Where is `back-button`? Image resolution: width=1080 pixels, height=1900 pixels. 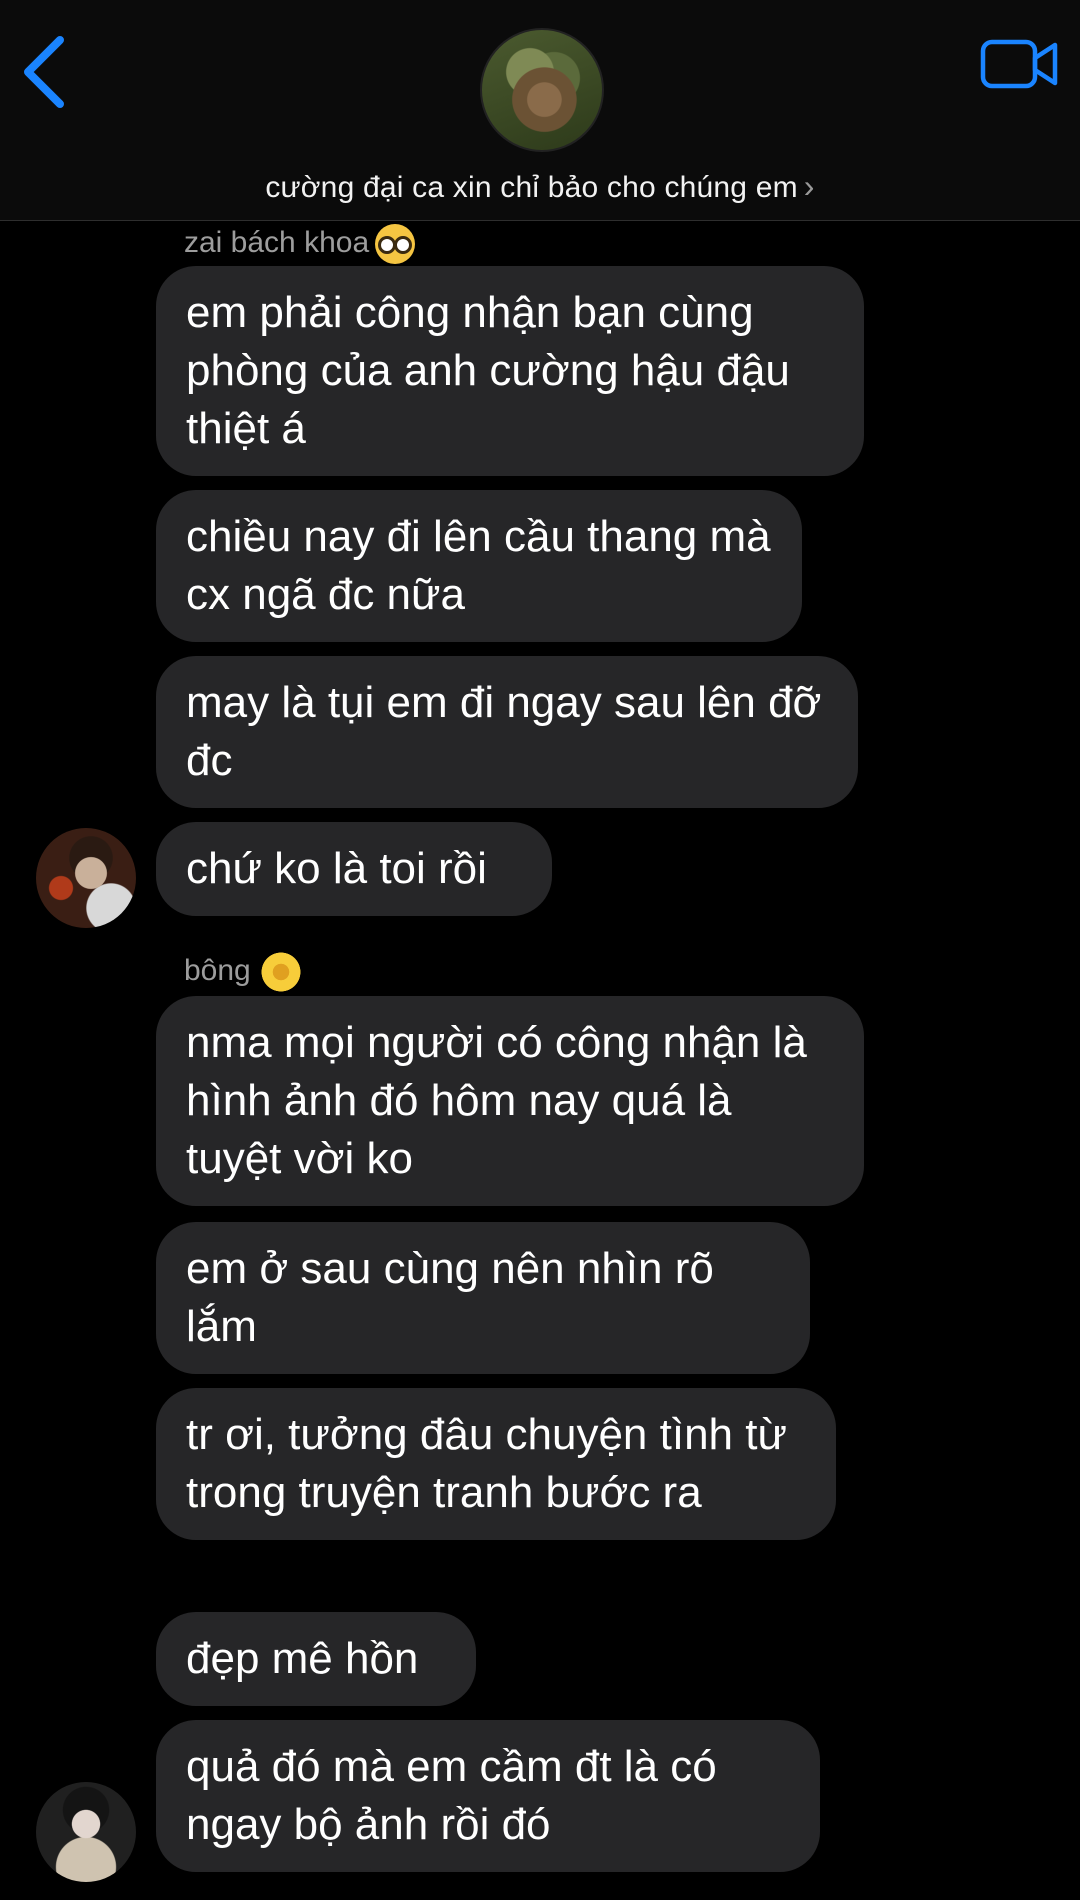 back-button is located at coordinates (48, 72).